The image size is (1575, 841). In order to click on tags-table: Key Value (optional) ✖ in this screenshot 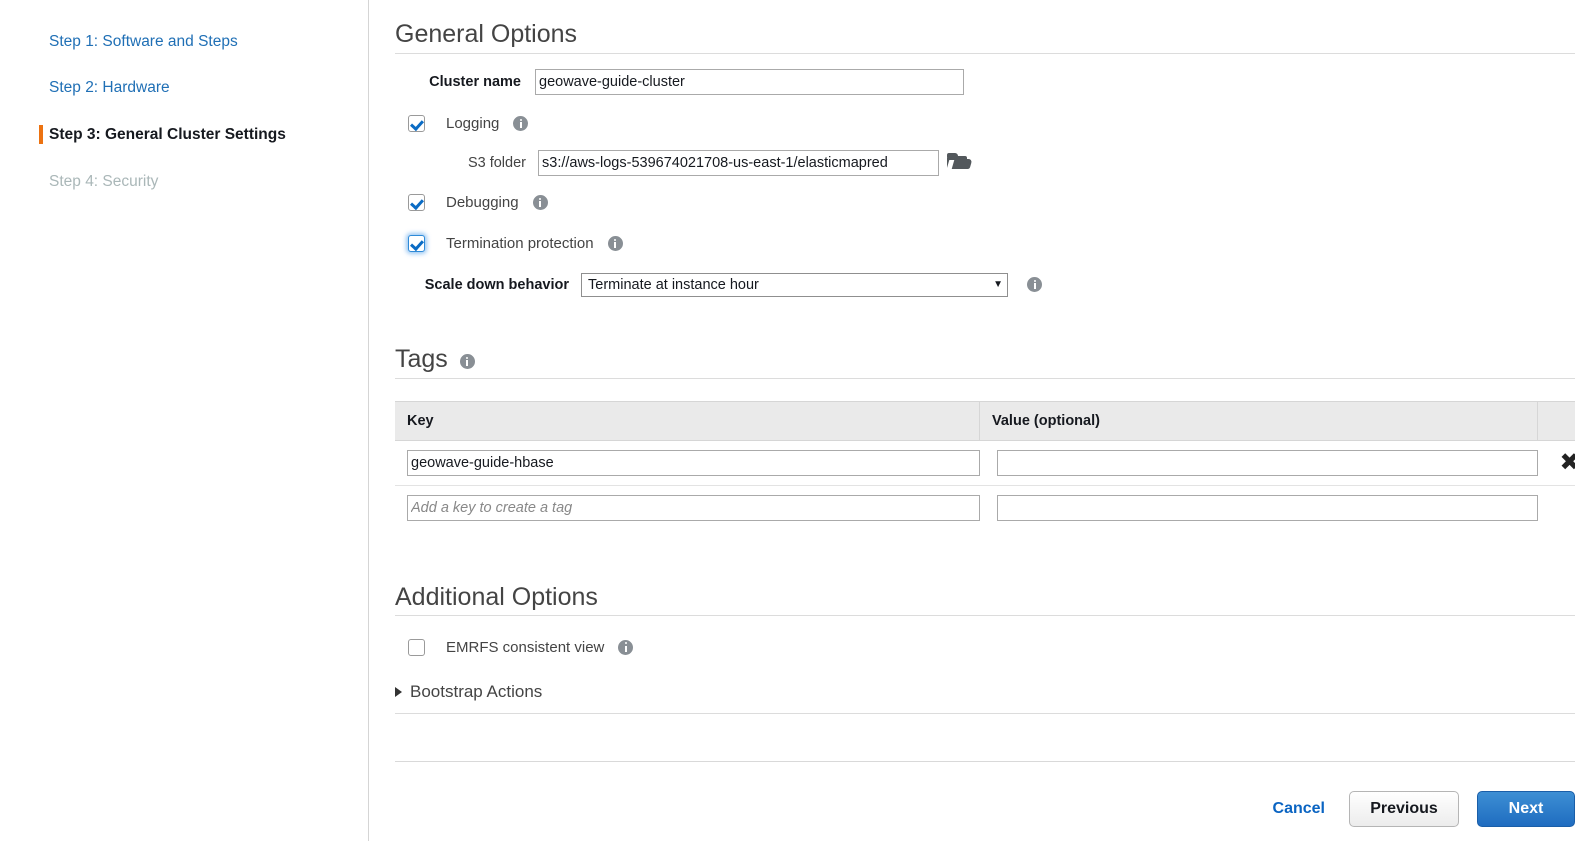, I will do `click(985, 465)`.